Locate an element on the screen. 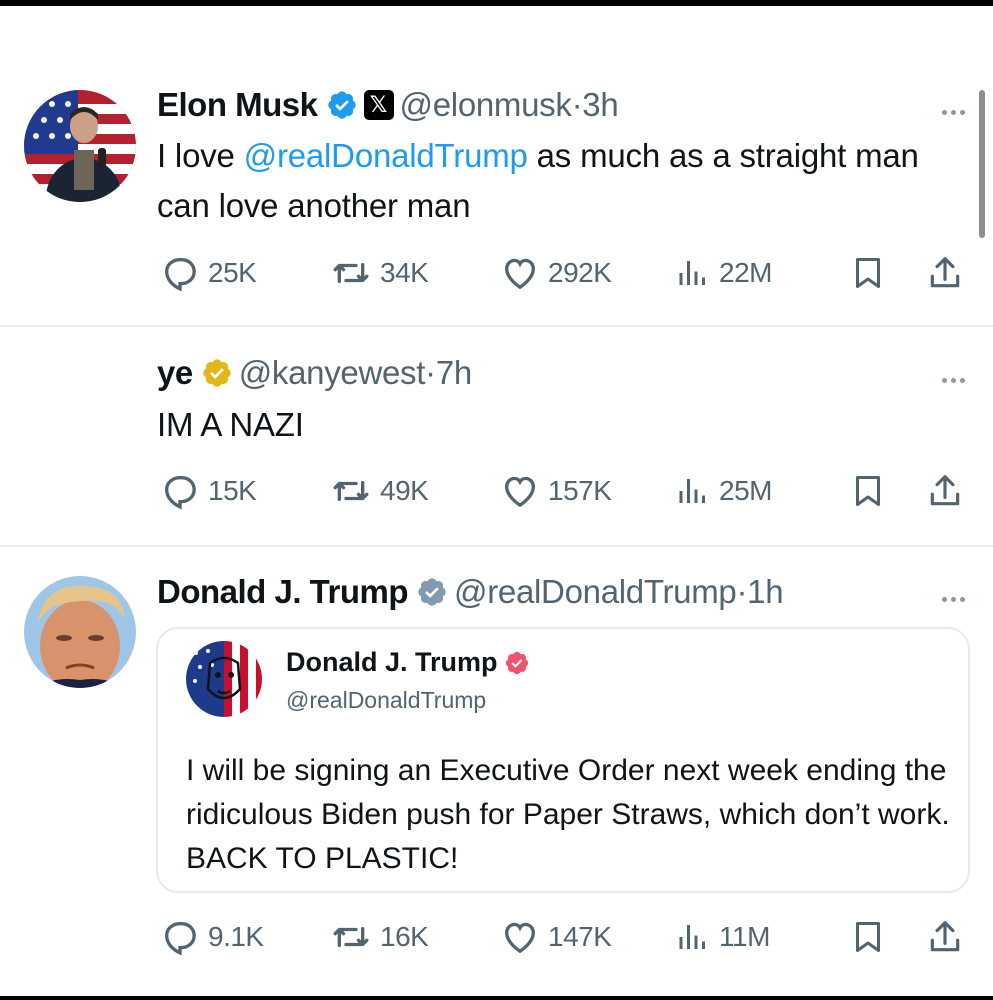  quoted-avatar is located at coordinates (224, 679).